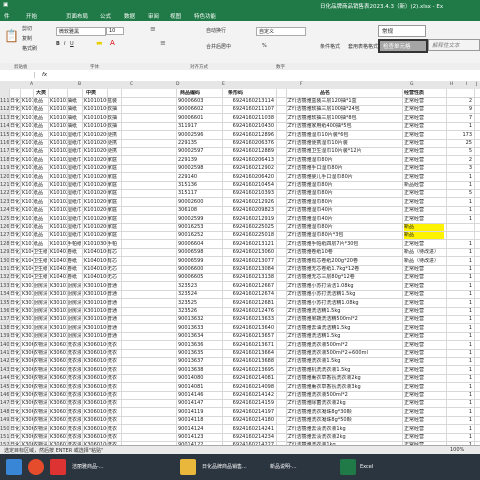  I want to click on menu-data: 数据, so click(129, 16).